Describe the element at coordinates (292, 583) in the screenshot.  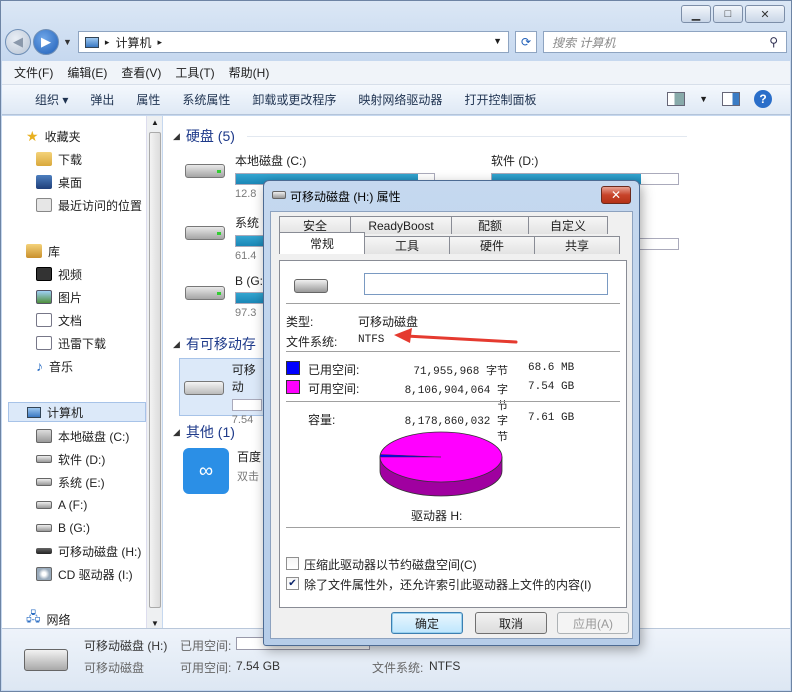
I see `index-checkbox: ✔` at that location.